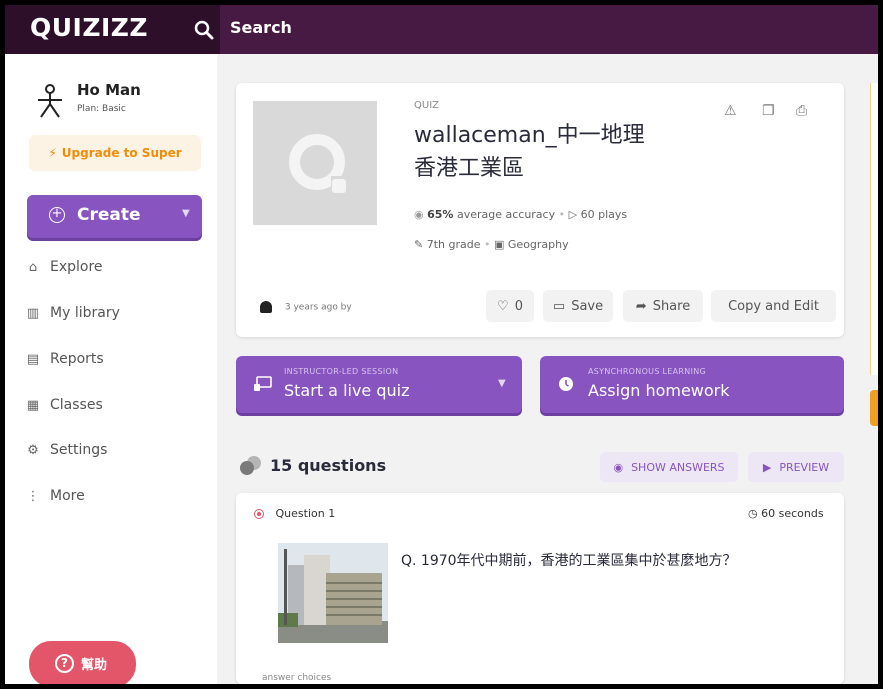 The height and width of the screenshot is (689, 883). Describe the element at coordinates (33, 267) in the screenshot. I see `explore-icon: ⌂` at that location.